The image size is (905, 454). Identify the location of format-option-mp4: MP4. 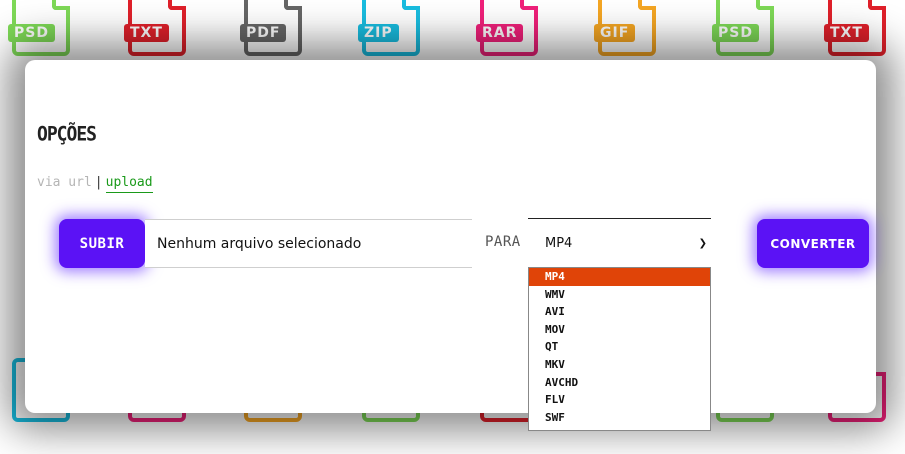
(619, 277).